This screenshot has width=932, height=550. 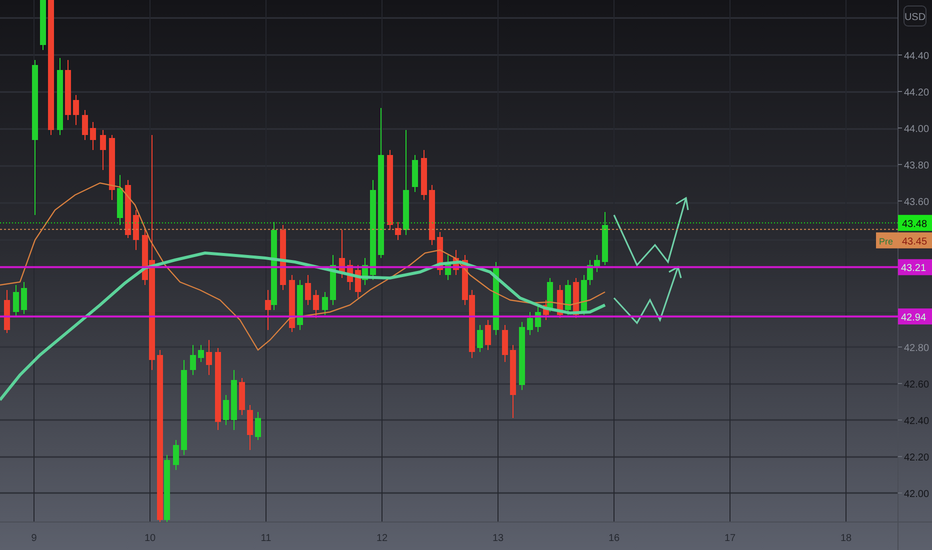 What do you see at coordinates (917, 93) in the screenshot?
I see `price-tick-label: 44.20` at bounding box center [917, 93].